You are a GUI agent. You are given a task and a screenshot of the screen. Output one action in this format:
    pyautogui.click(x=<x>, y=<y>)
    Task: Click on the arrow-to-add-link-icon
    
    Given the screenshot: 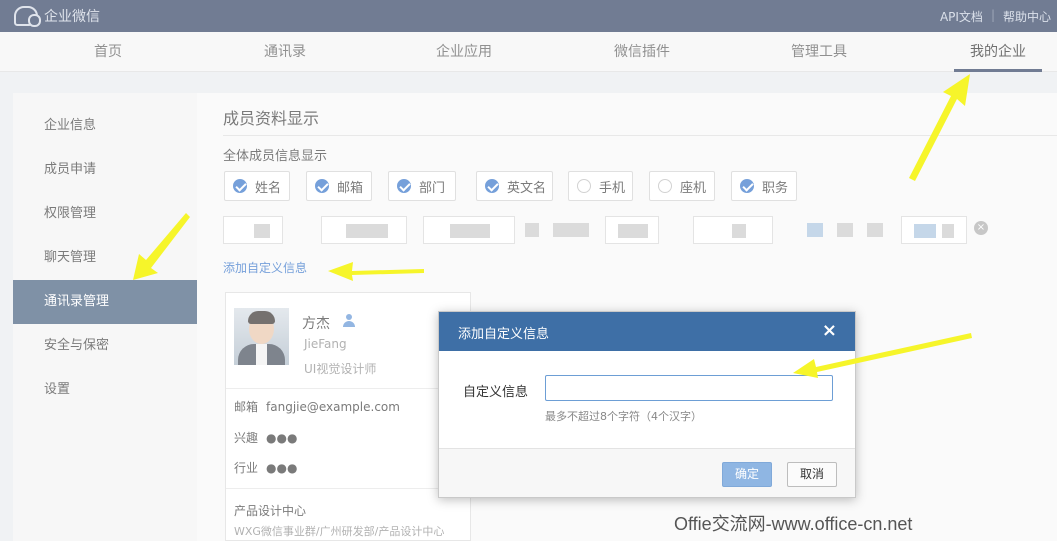 What is the action you would take?
    pyautogui.click(x=376, y=271)
    